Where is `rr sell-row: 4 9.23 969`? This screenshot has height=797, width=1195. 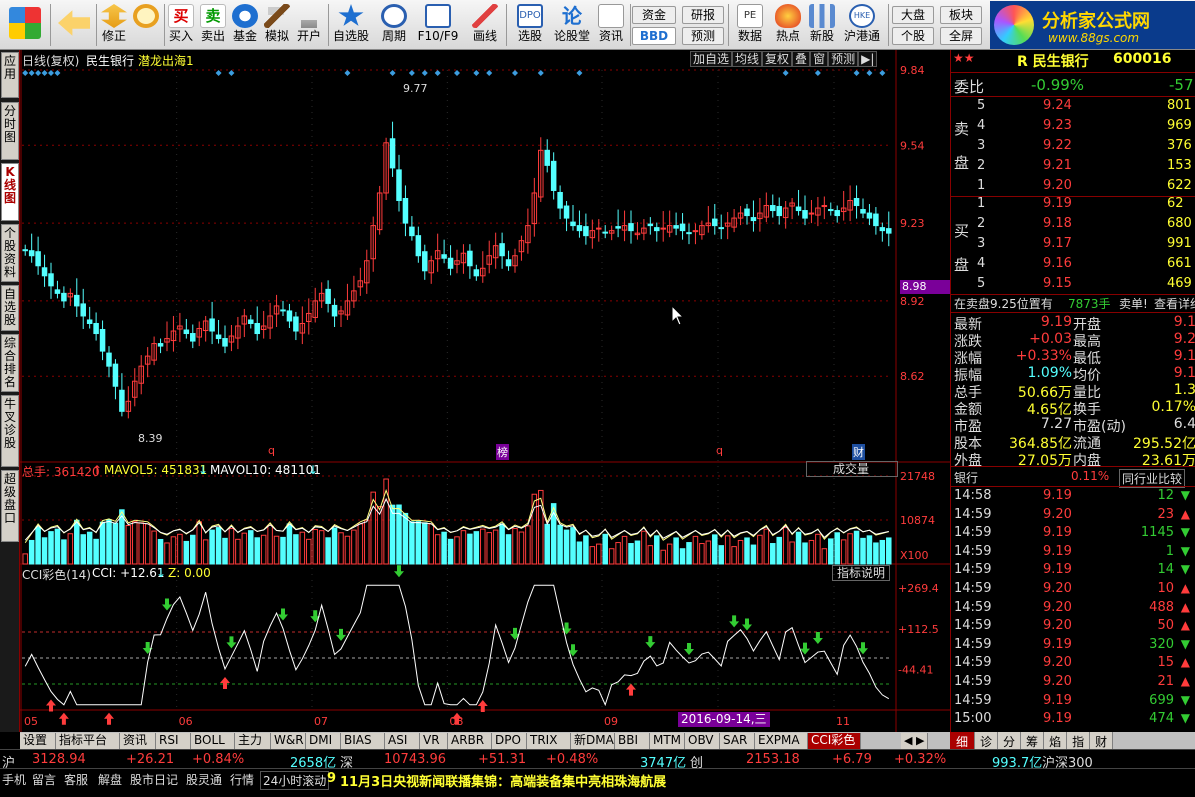
rr sell-row: 4 9.23 969 is located at coordinates (1073, 128).